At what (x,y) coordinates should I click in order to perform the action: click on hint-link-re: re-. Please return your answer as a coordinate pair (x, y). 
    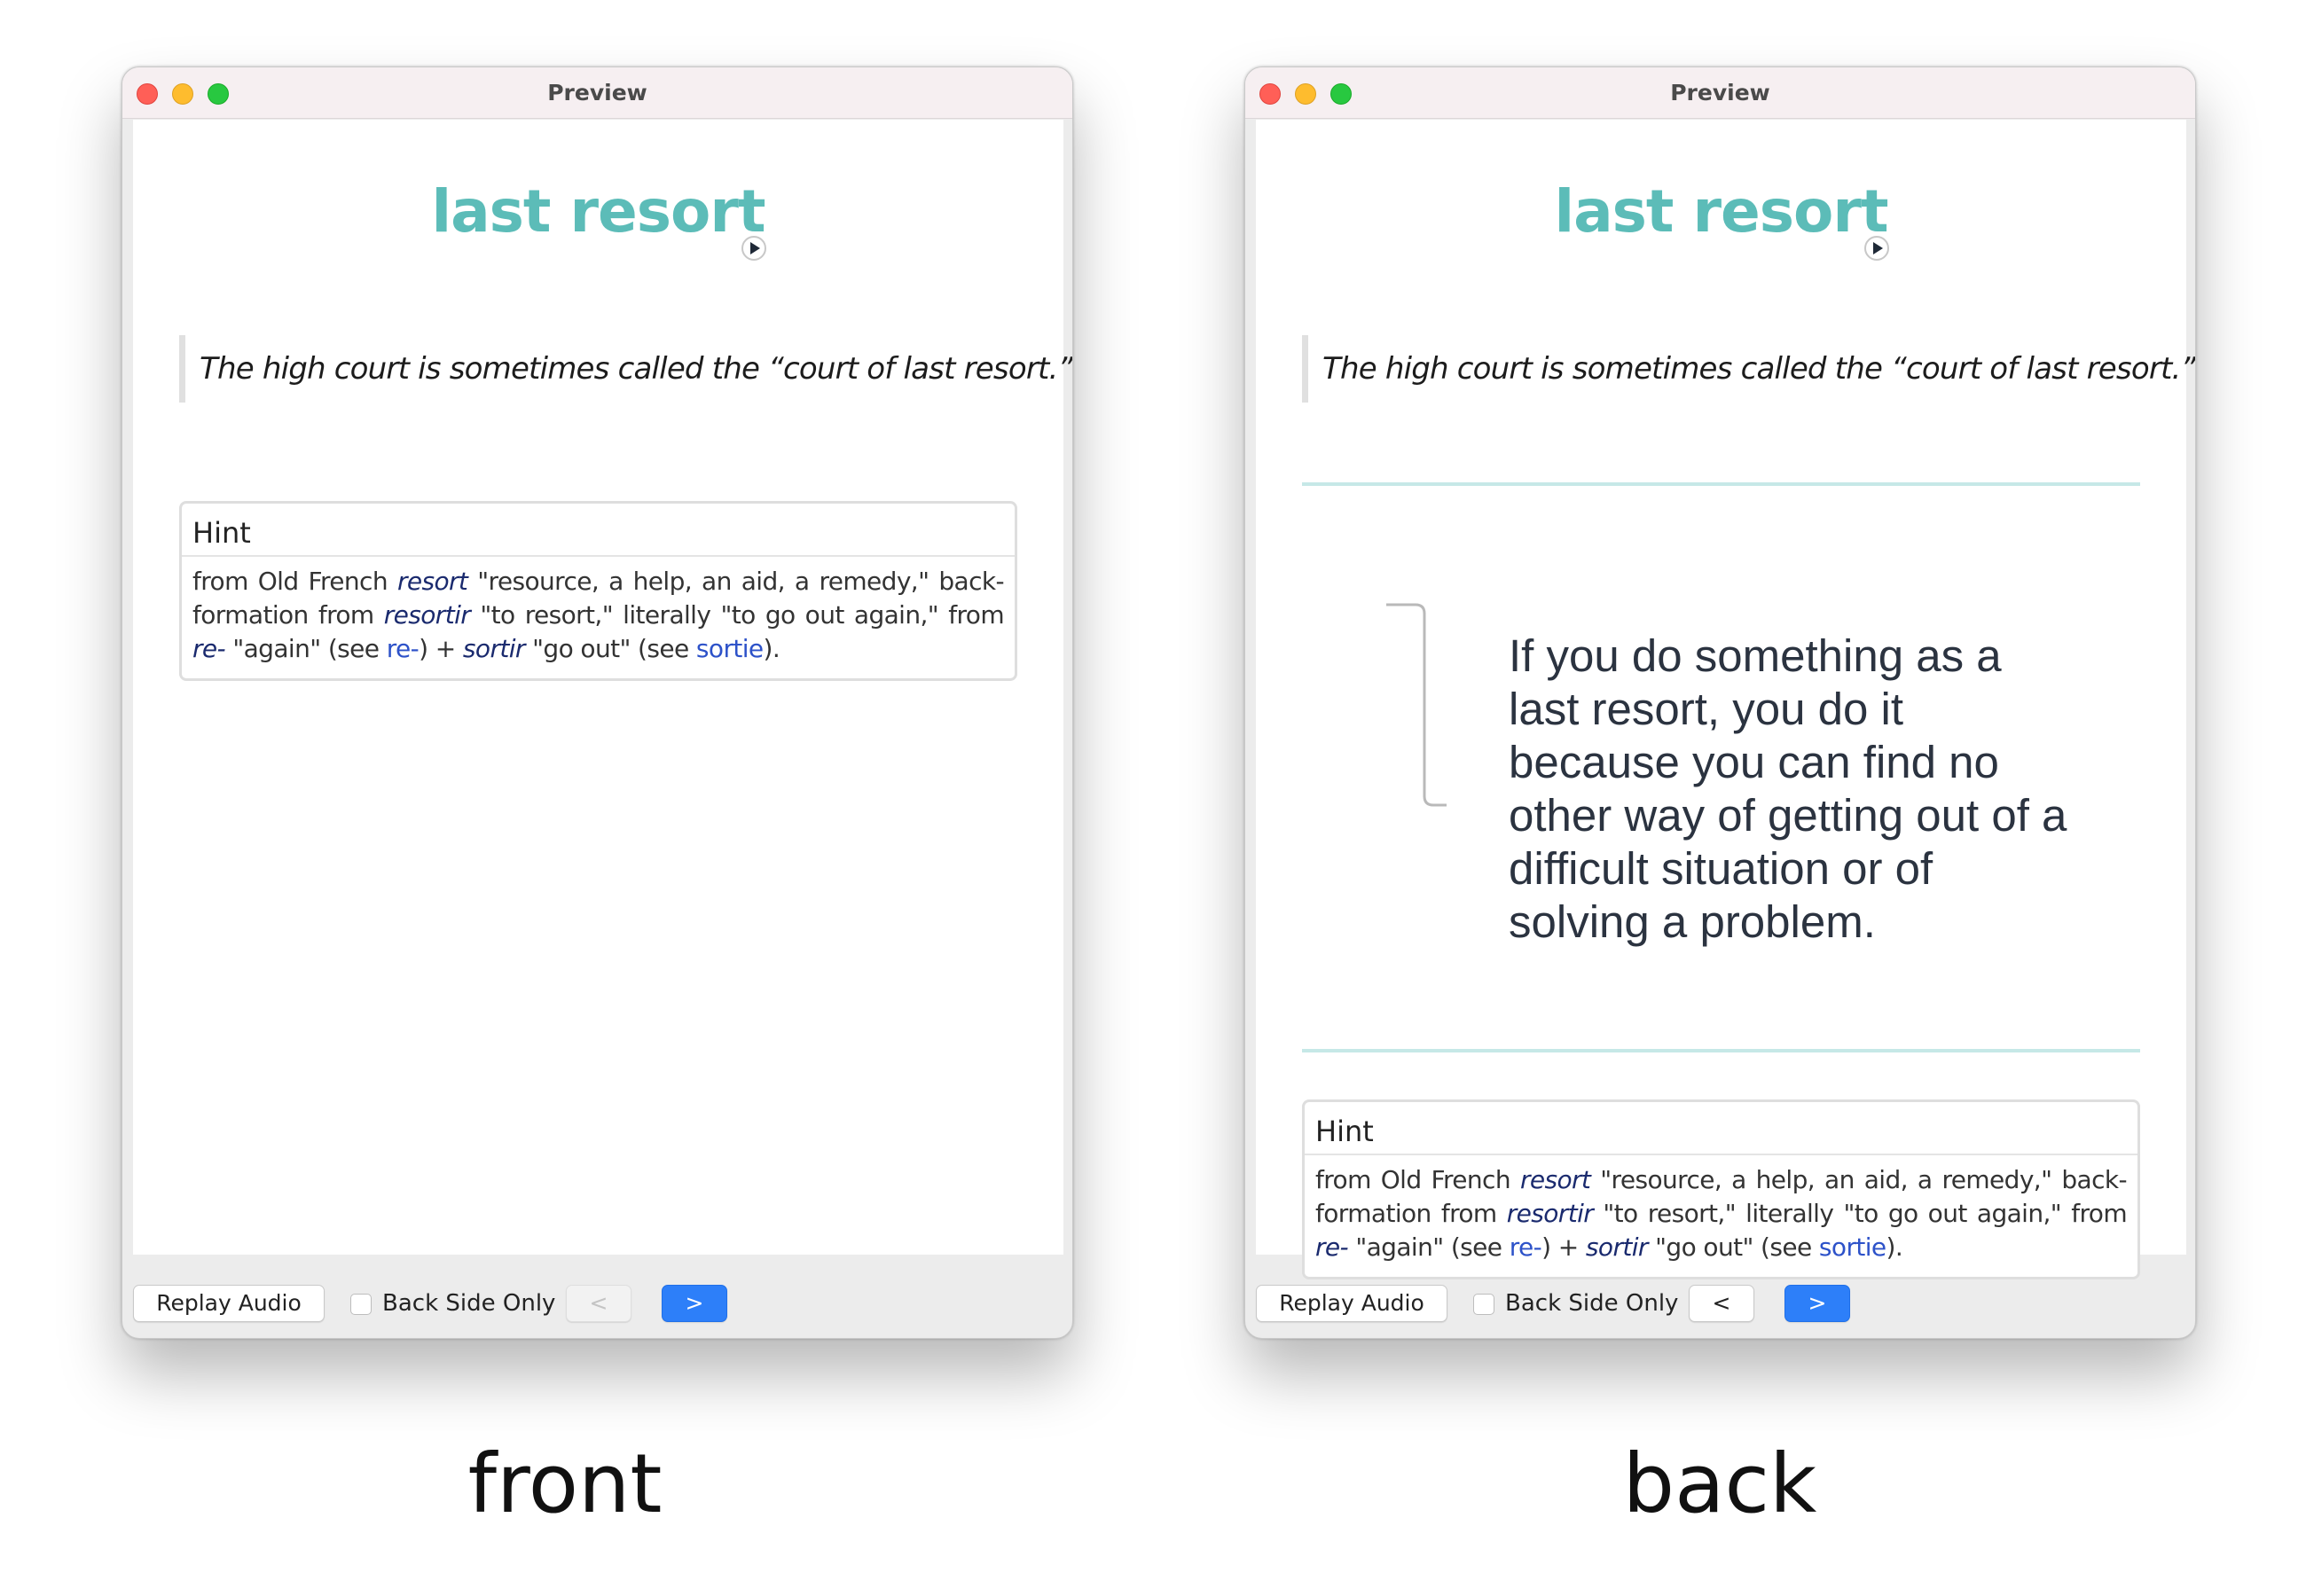
    Looking at the image, I should click on (403, 648).